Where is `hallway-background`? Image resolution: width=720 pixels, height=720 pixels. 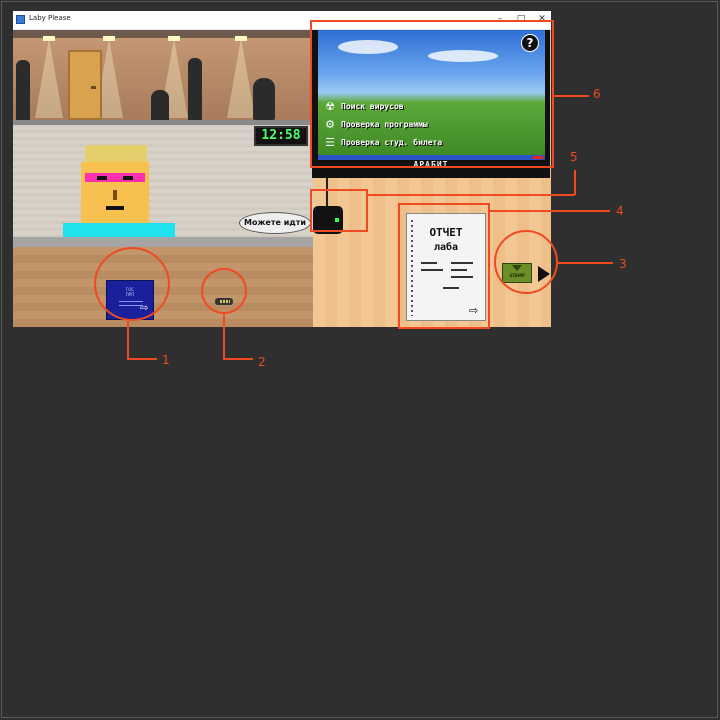 hallway-background is located at coordinates (163, 77).